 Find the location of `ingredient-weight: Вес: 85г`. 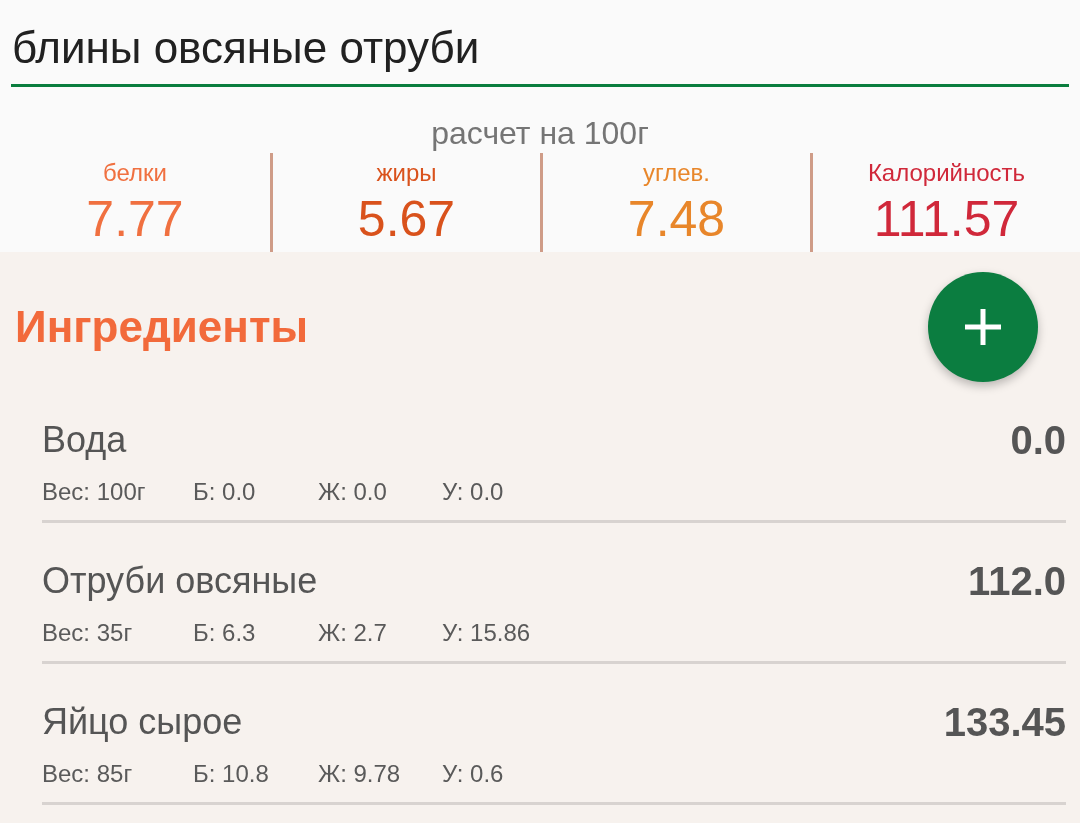

ingredient-weight: Вес: 85г is located at coordinates (87, 773).